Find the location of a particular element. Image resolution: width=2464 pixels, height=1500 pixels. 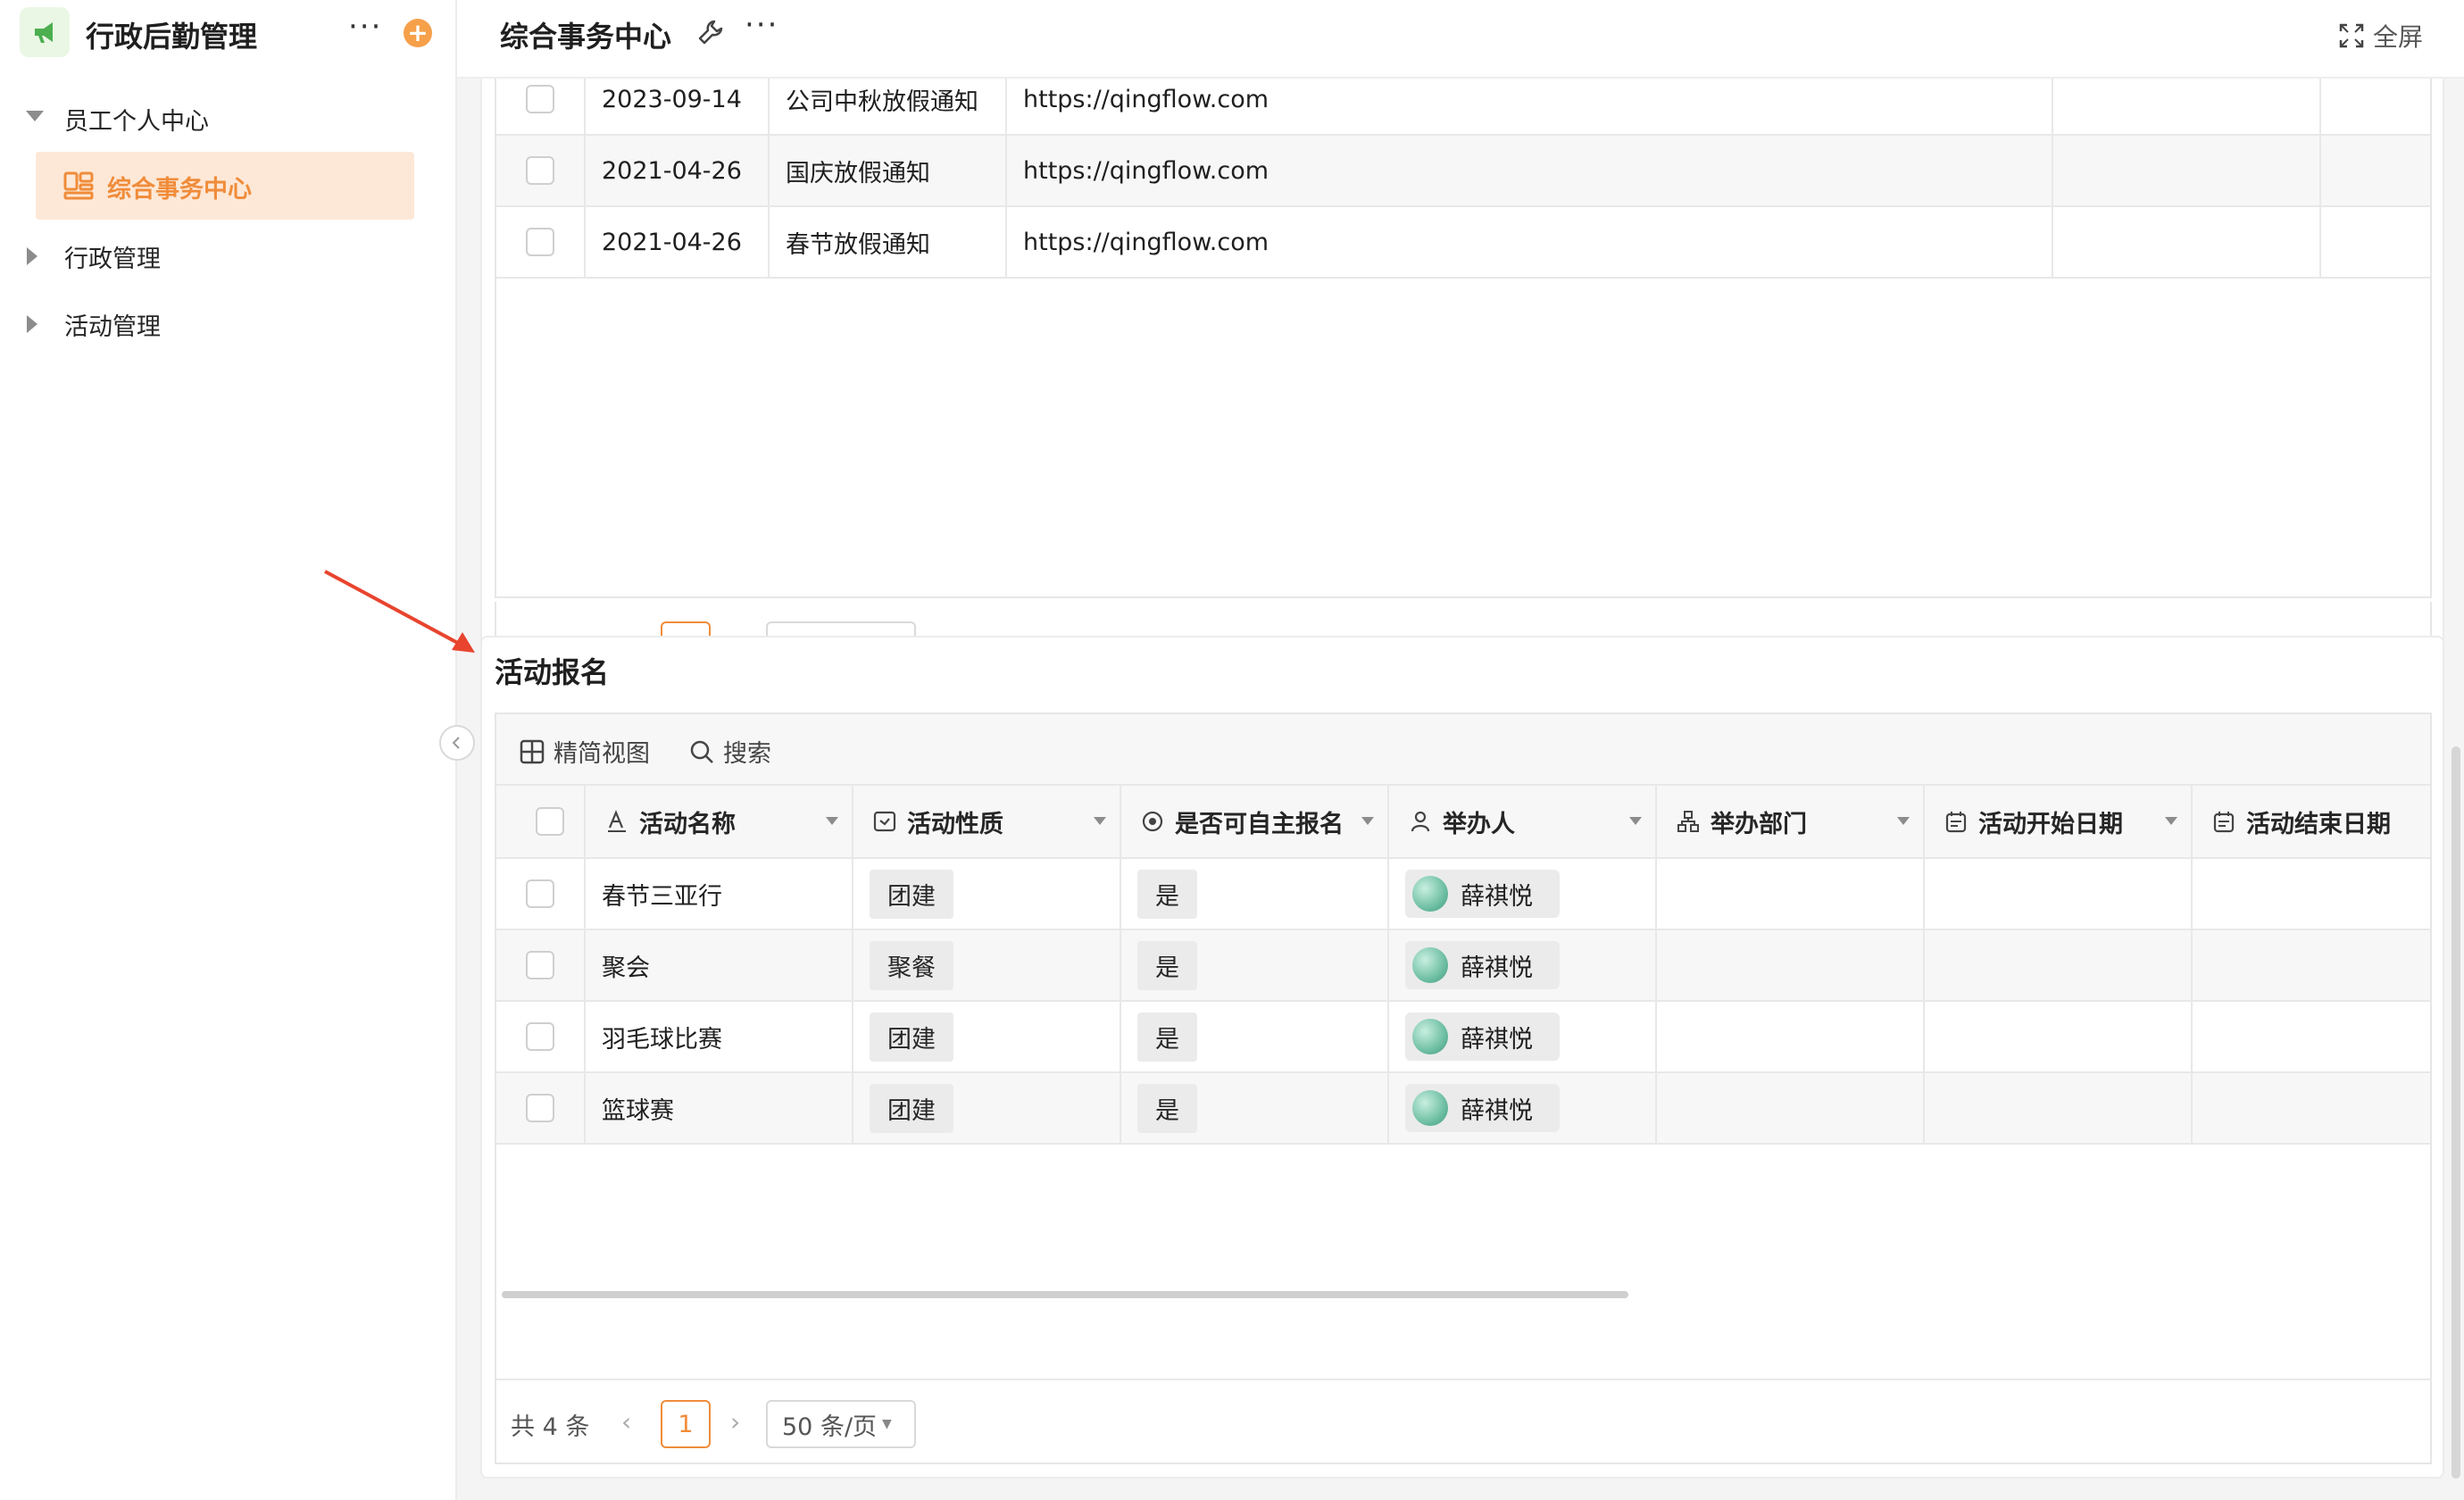

compact-view-button: 精简视图 is located at coordinates (585, 752).